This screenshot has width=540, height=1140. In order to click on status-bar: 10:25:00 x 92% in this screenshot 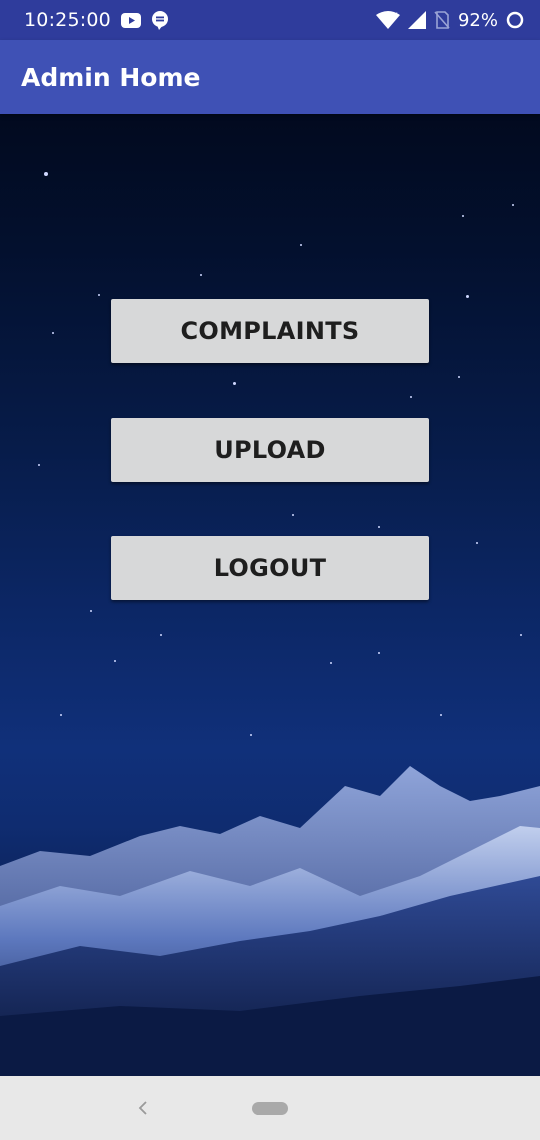, I will do `click(270, 20)`.